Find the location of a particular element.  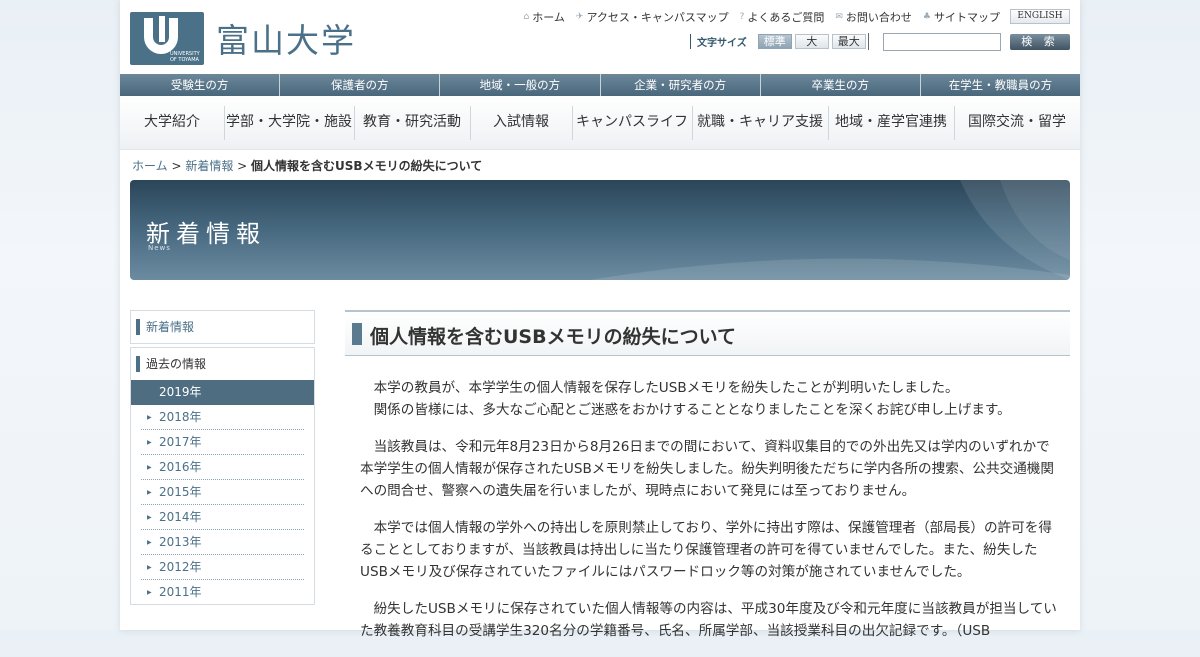

nav-international: 国際交流・留学 is located at coordinates (1017, 122).